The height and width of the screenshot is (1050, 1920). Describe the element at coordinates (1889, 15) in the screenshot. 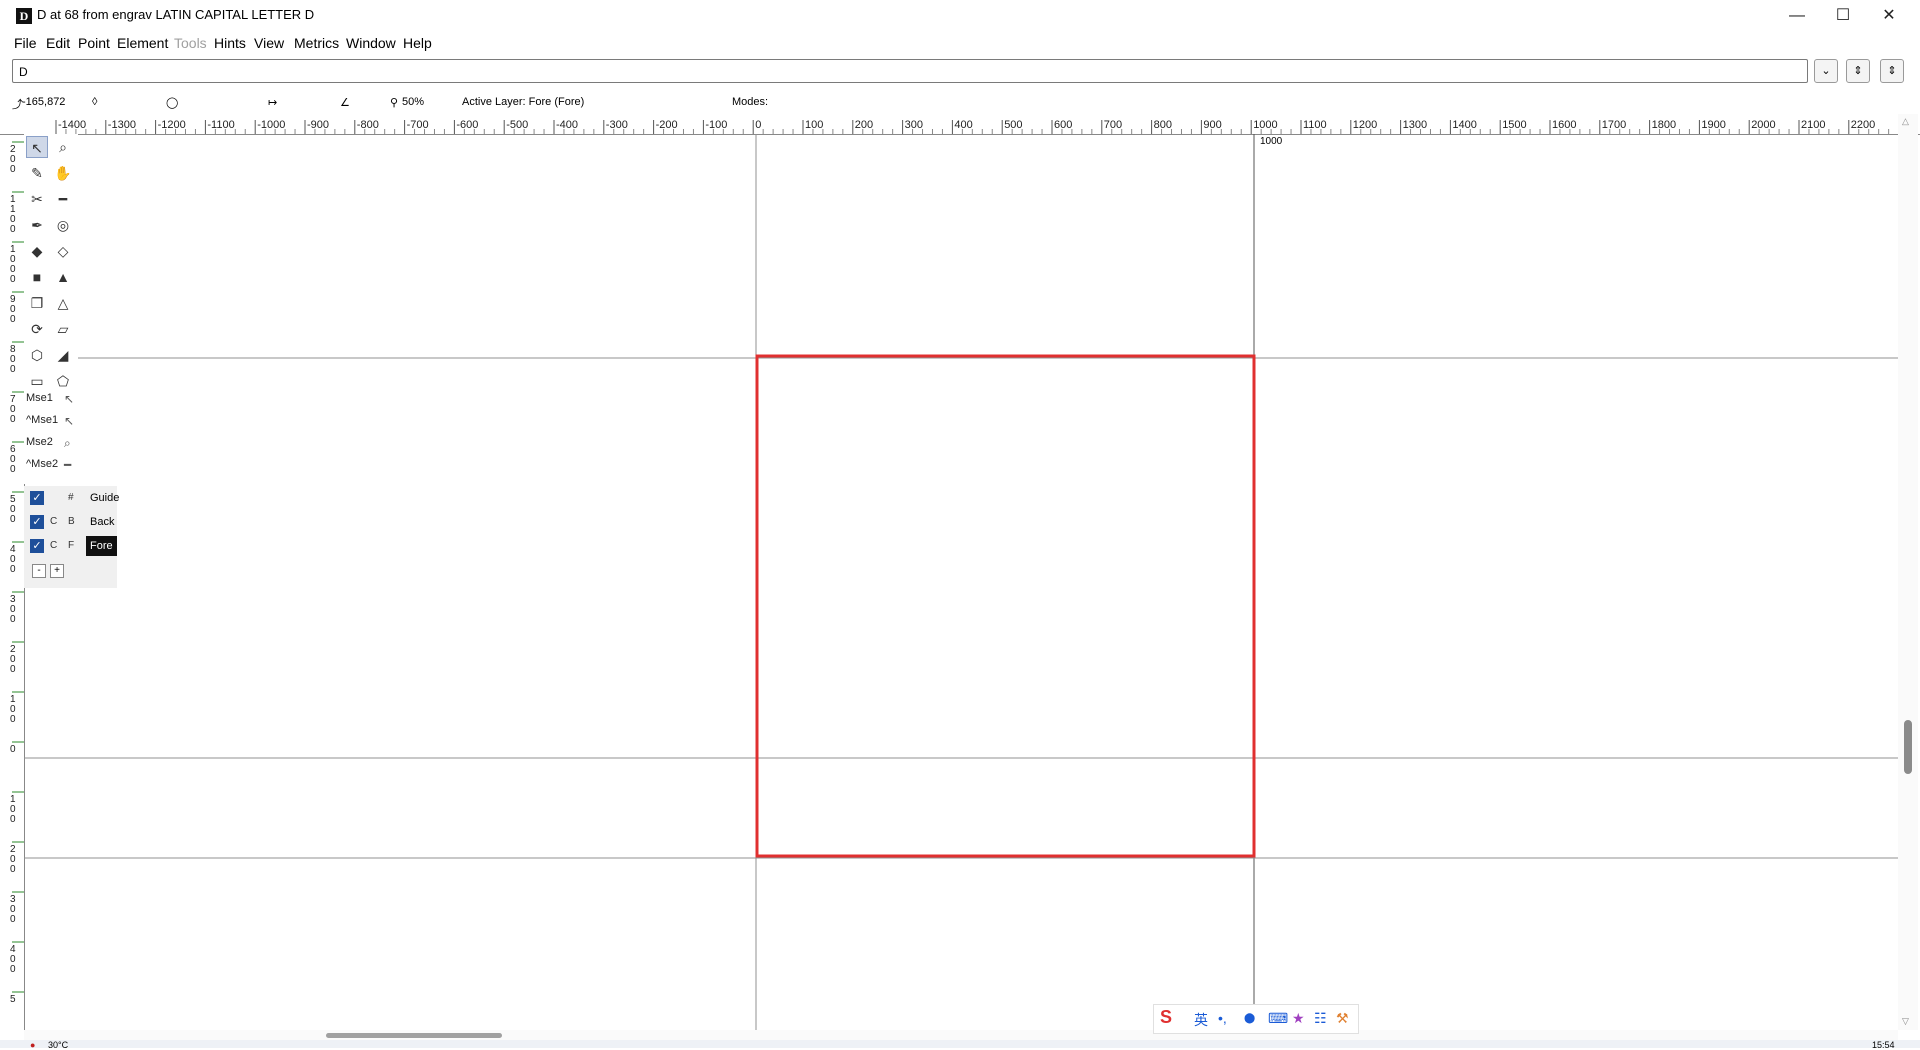

I see `close-button: ✕` at that location.